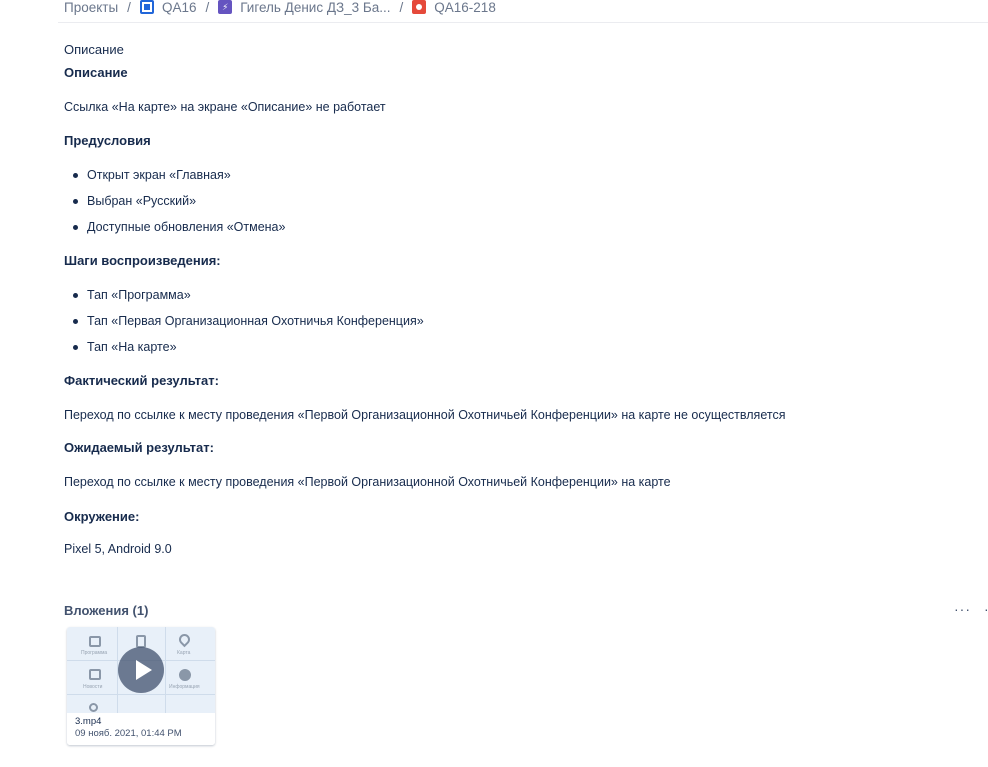 The image size is (988, 767). I want to click on header-divider, so click(523, 22).